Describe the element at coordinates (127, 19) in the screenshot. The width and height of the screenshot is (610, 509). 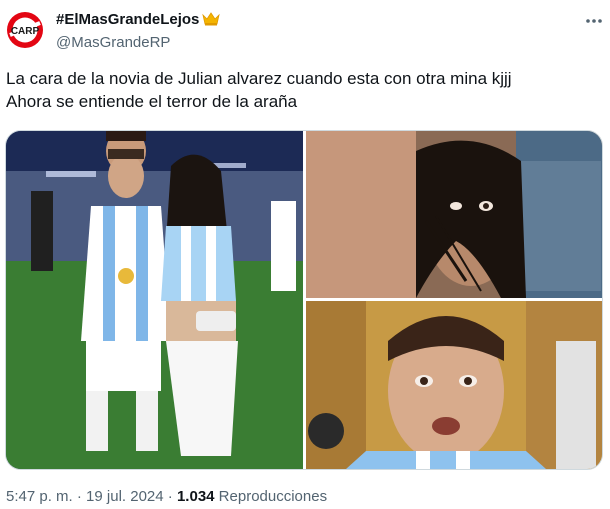
I see `display-name-text: #ElMasGrandeLejos` at that location.